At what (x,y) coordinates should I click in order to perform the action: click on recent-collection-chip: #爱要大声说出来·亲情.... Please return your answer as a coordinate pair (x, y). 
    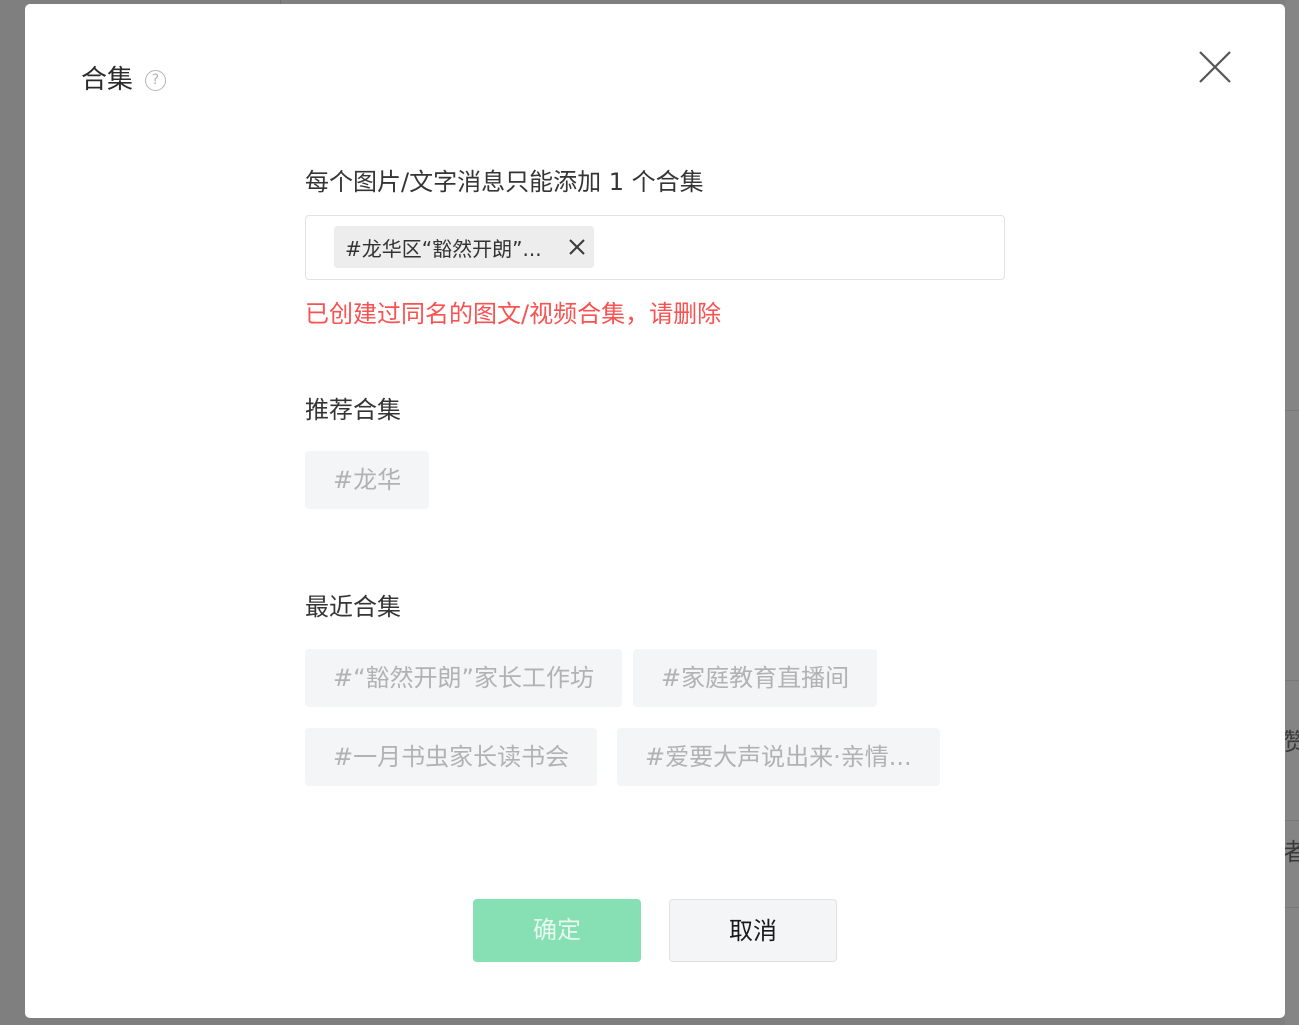
    Looking at the image, I should click on (778, 757).